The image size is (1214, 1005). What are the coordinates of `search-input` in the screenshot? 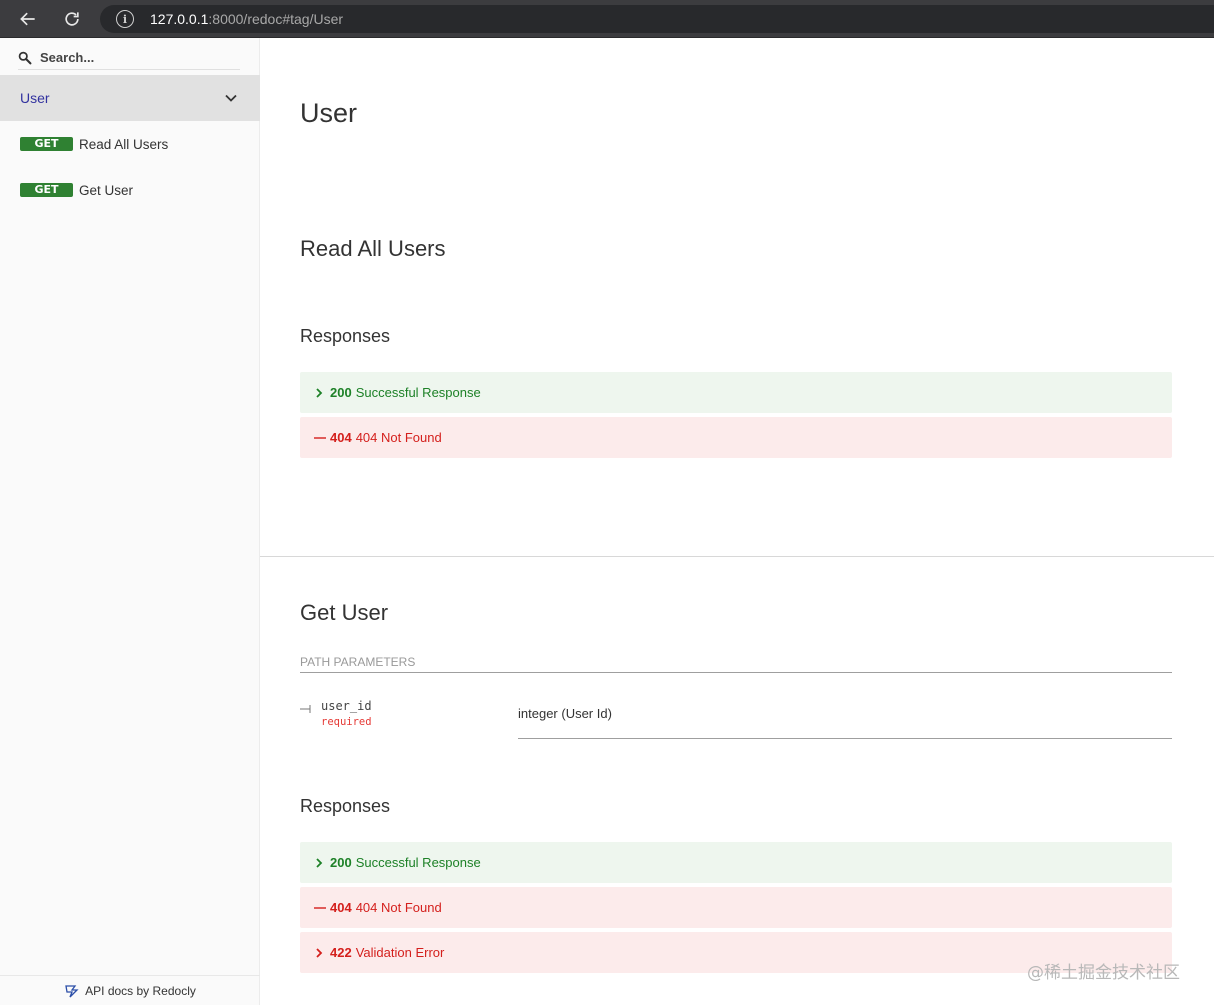 It's located at (130, 57).